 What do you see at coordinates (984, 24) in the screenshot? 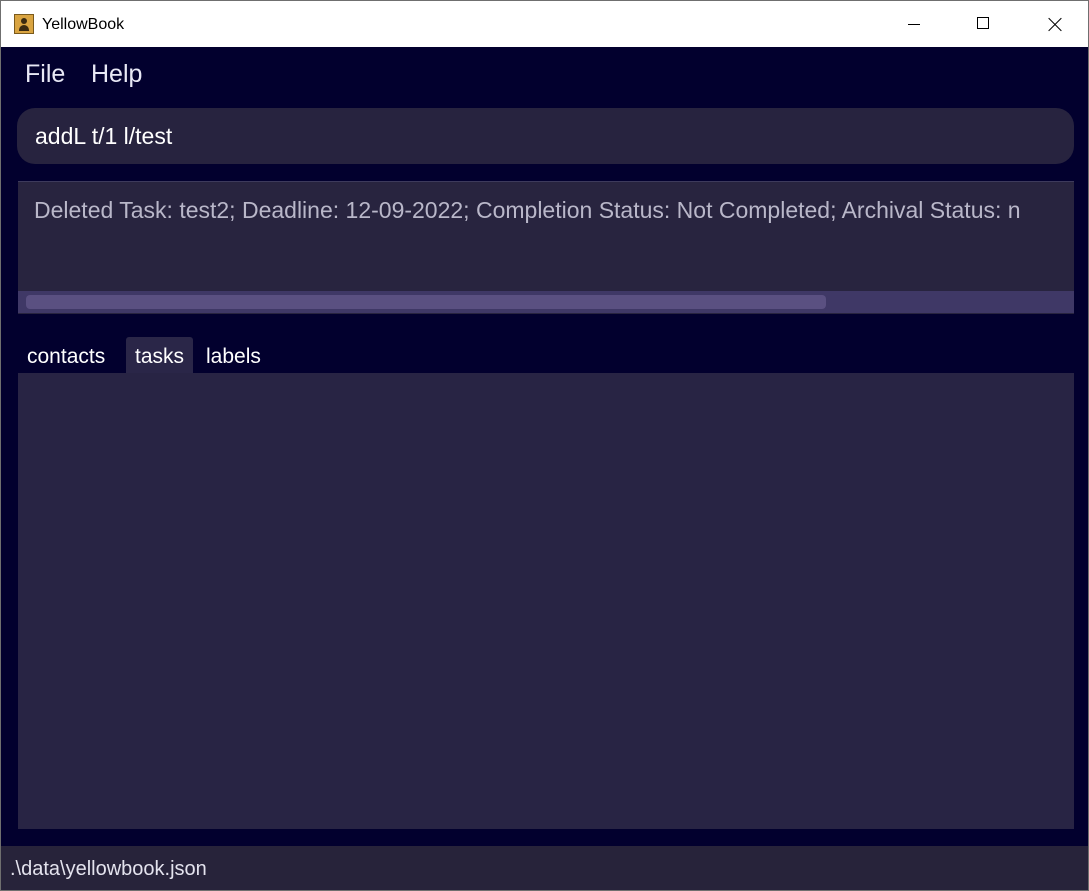
I see `maximize-button` at bounding box center [984, 24].